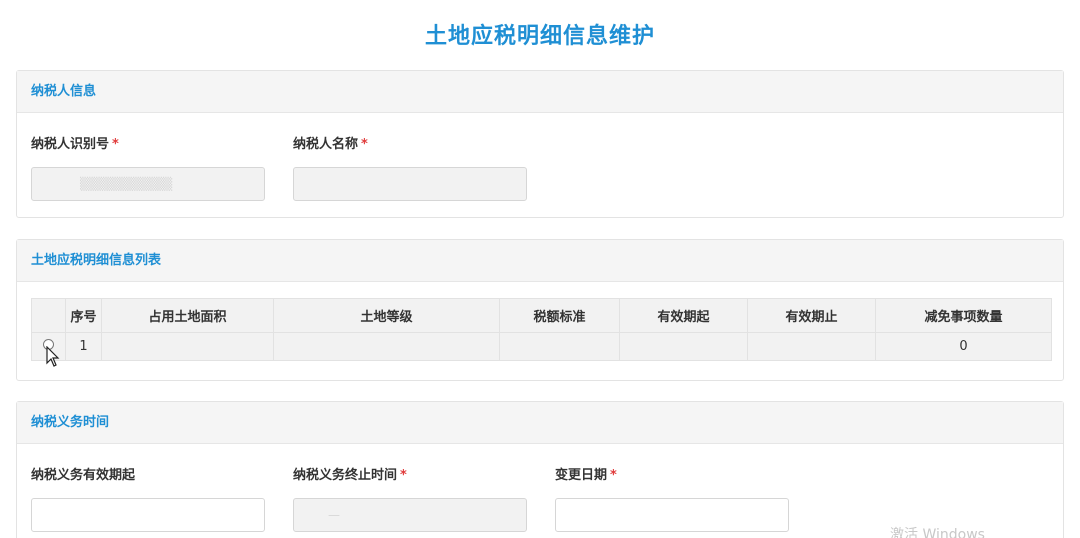 The height and width of the screenshot is (538, 1080). I want to click on taxpayer-info-header: 纳税人信息, so click(540, 92).